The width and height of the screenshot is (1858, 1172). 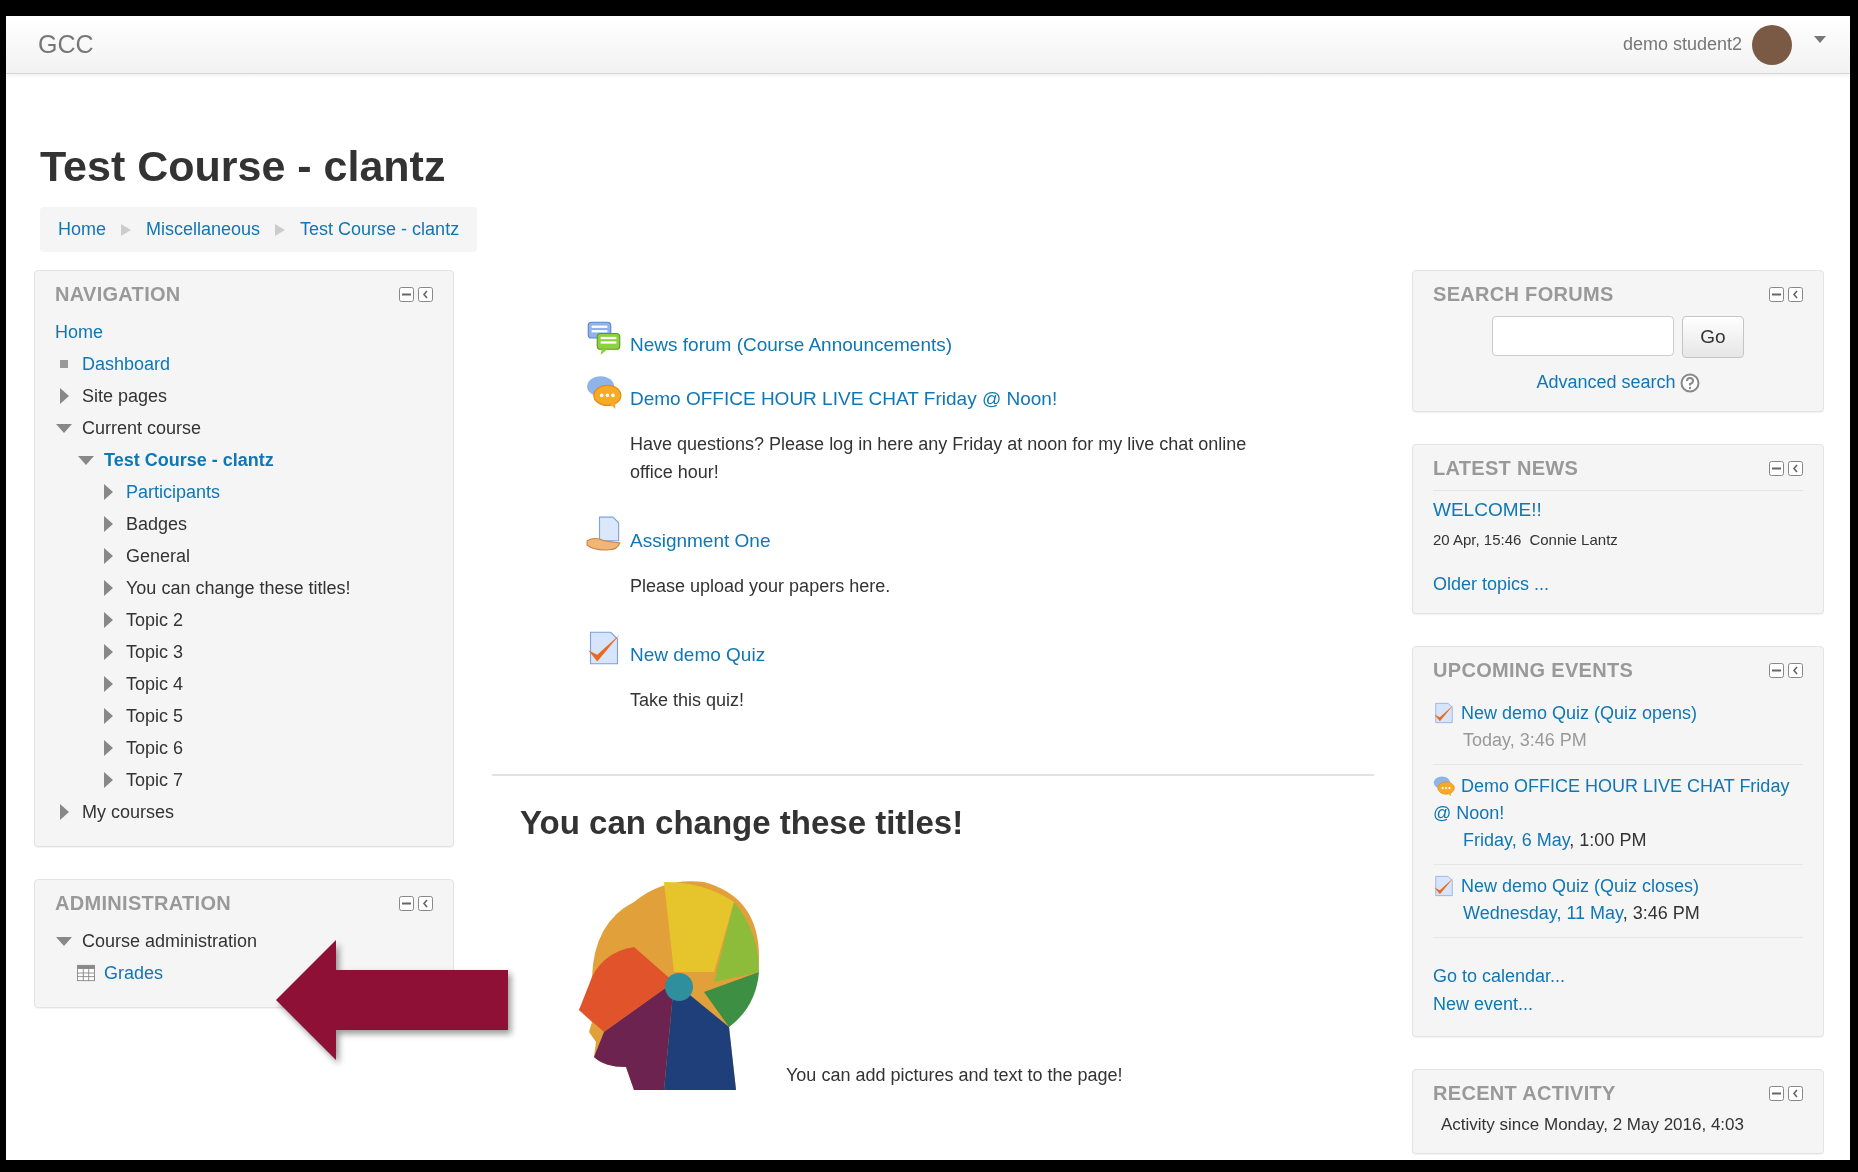 What do you see at coordinates (126, 364) in the screenshot?
I see `nav-item: Dashboard` at bounding box center [126, 364].